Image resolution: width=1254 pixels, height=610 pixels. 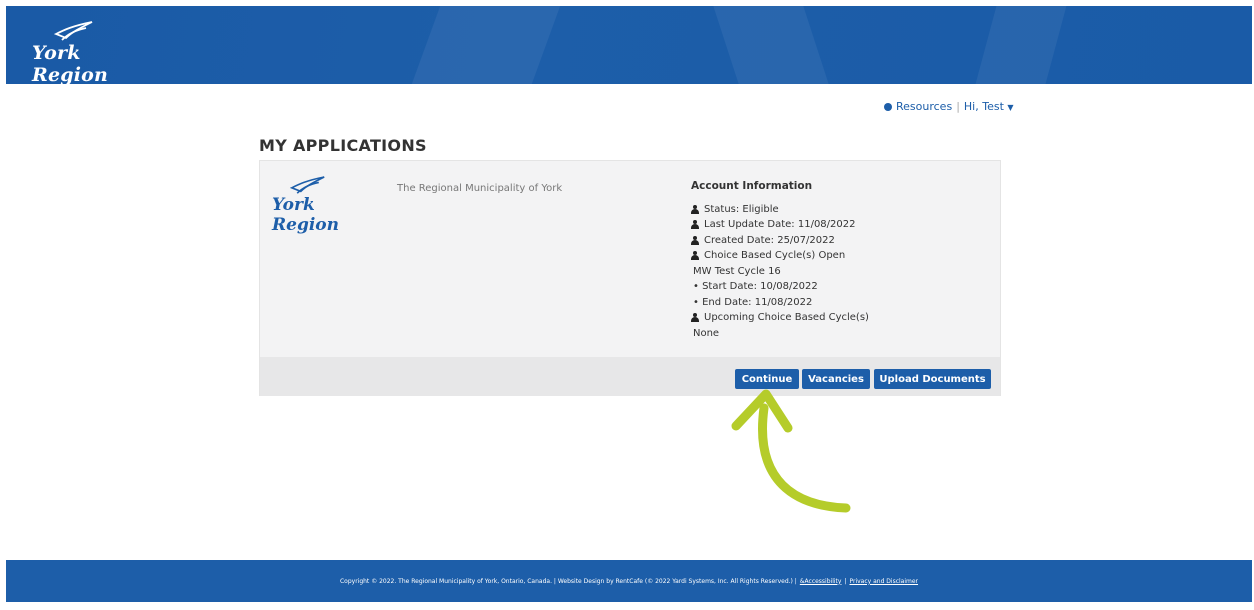 What do you see at coordinates (630, 376) in the screenshot?
I see `card-actions: Continue Vacancies Upload Documents` at bounding box center [630, 376].